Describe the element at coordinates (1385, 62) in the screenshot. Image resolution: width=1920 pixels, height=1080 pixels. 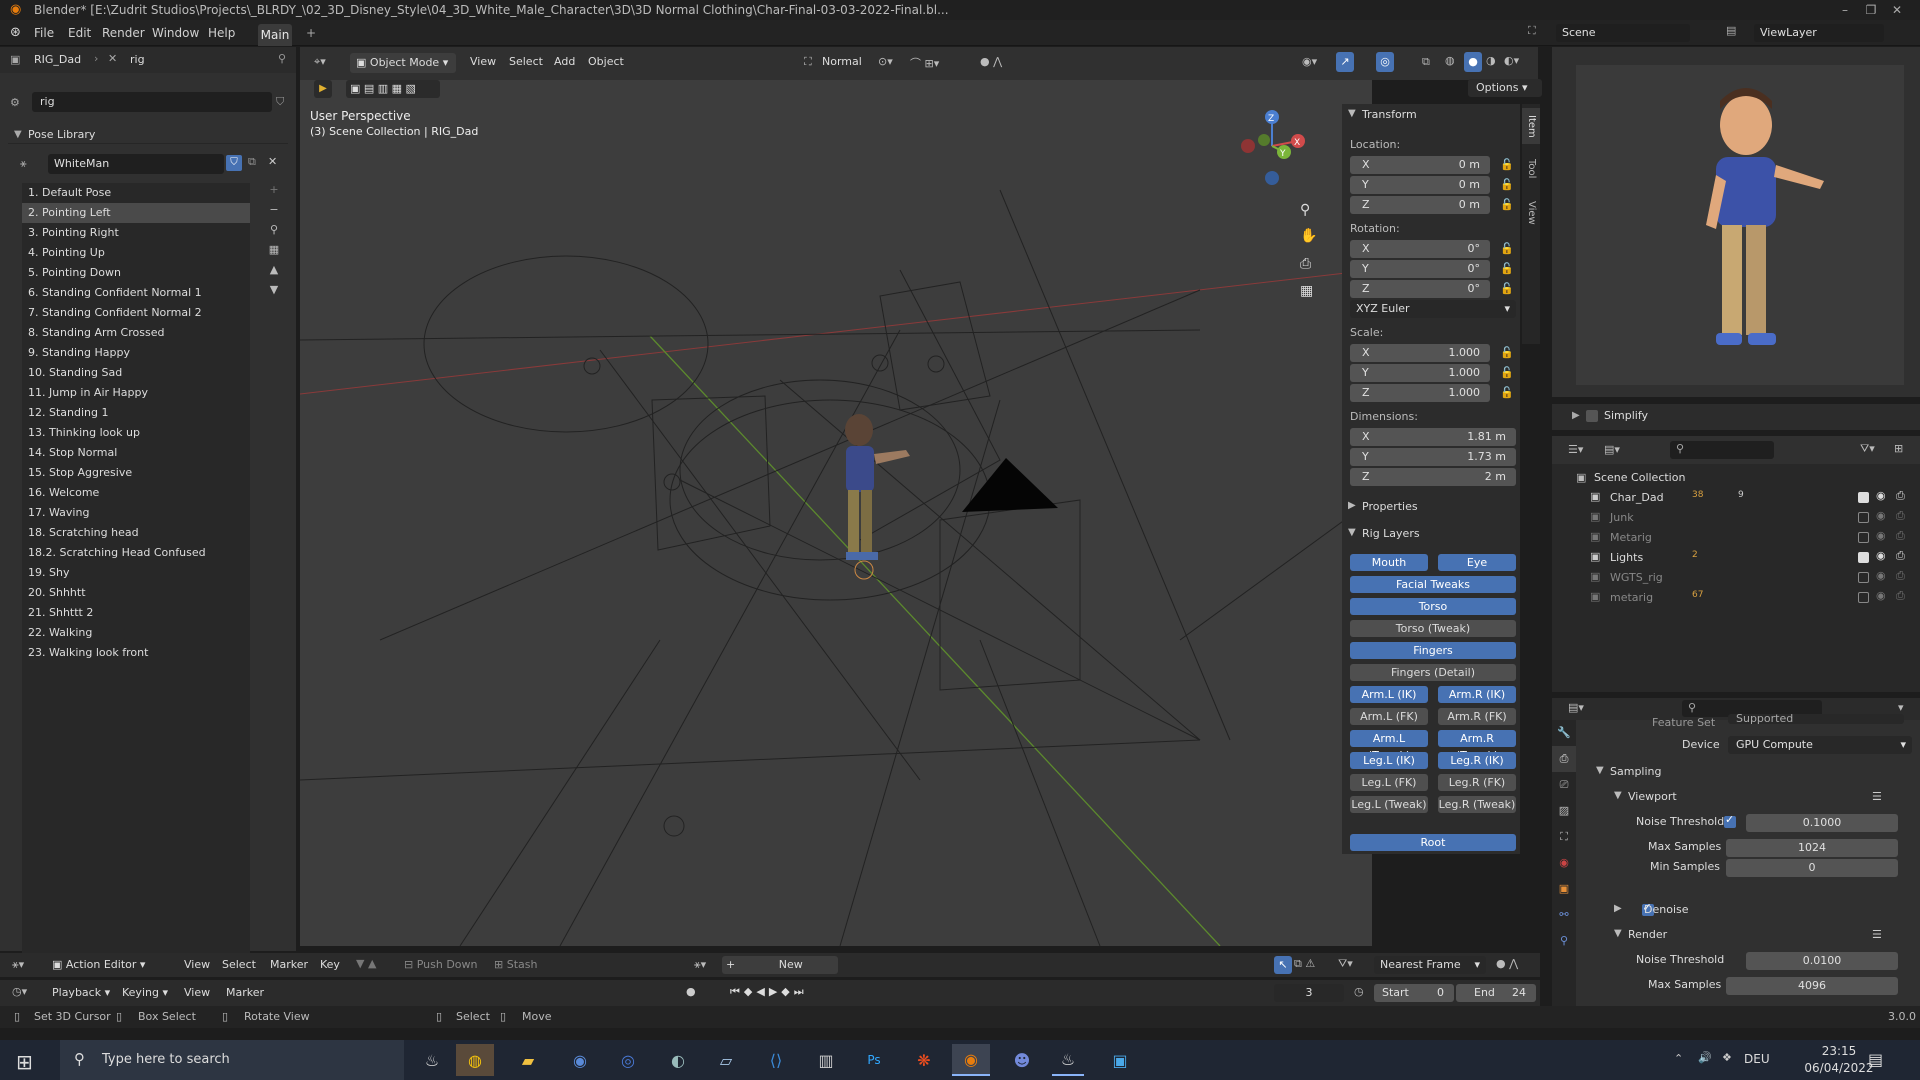
I see `overlay-toggle-icon: ◎` at that location.